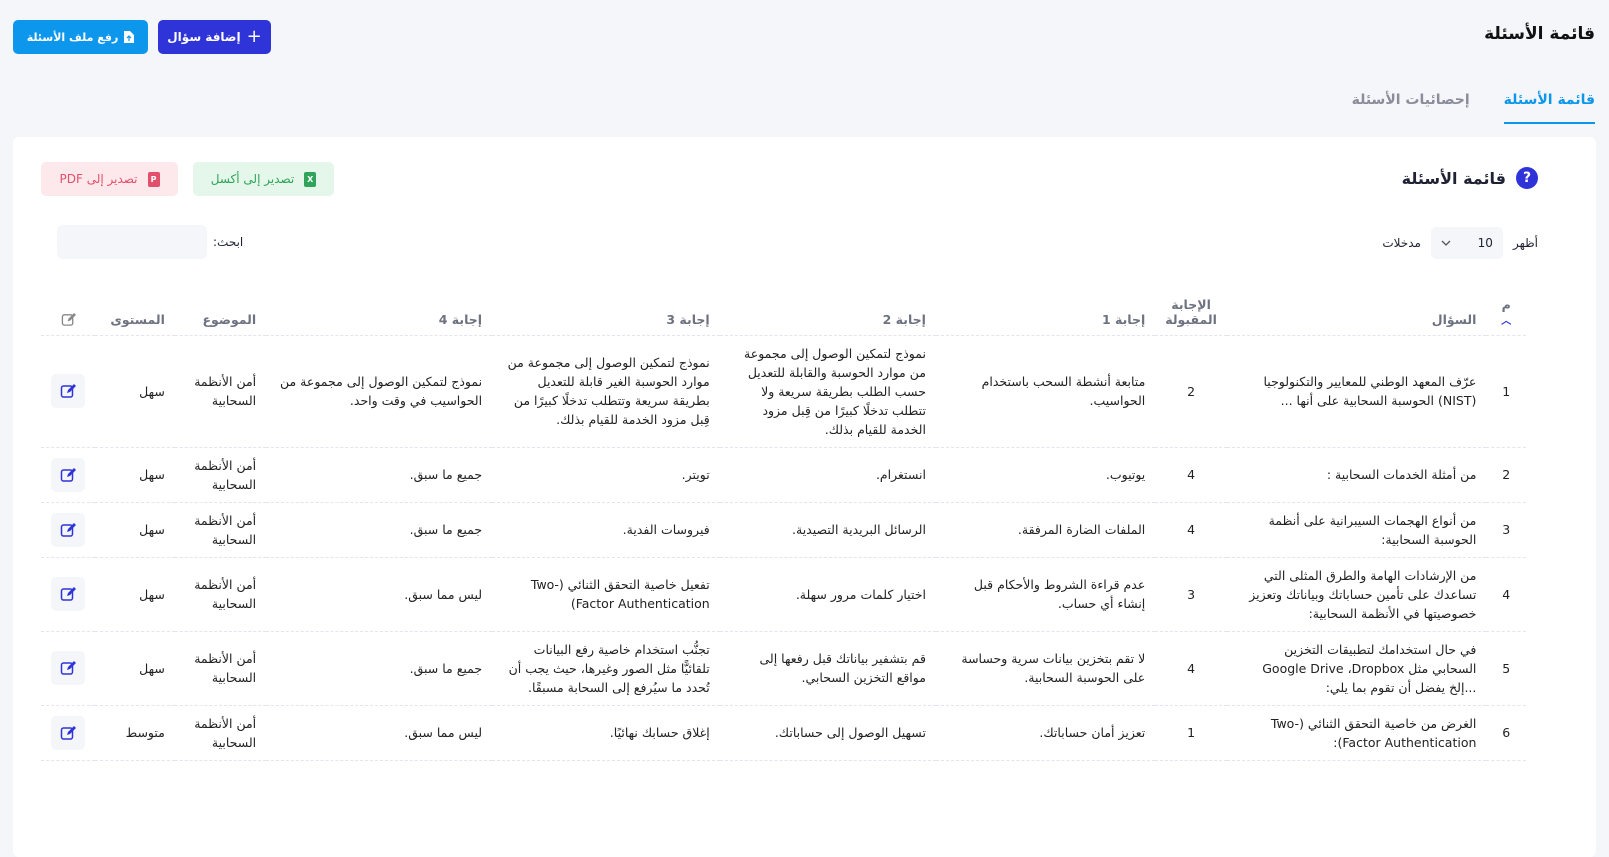 The image size is (1609, 857). Describe the element at coordinates (1506, 733) in the screenshot. I see `cell-index: 6` at that location.